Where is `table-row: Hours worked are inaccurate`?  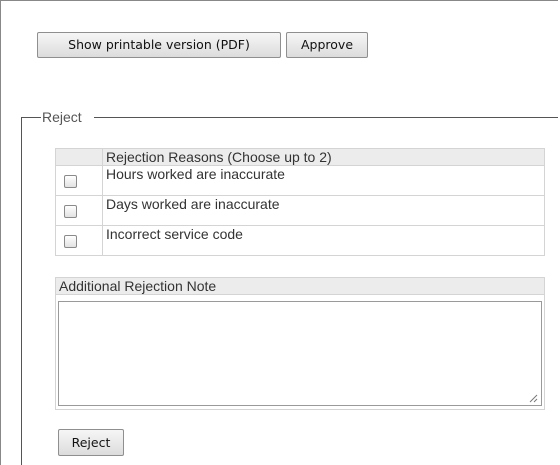
table-row: Hours worked are inaccurate is located at coordinates (300, 180).